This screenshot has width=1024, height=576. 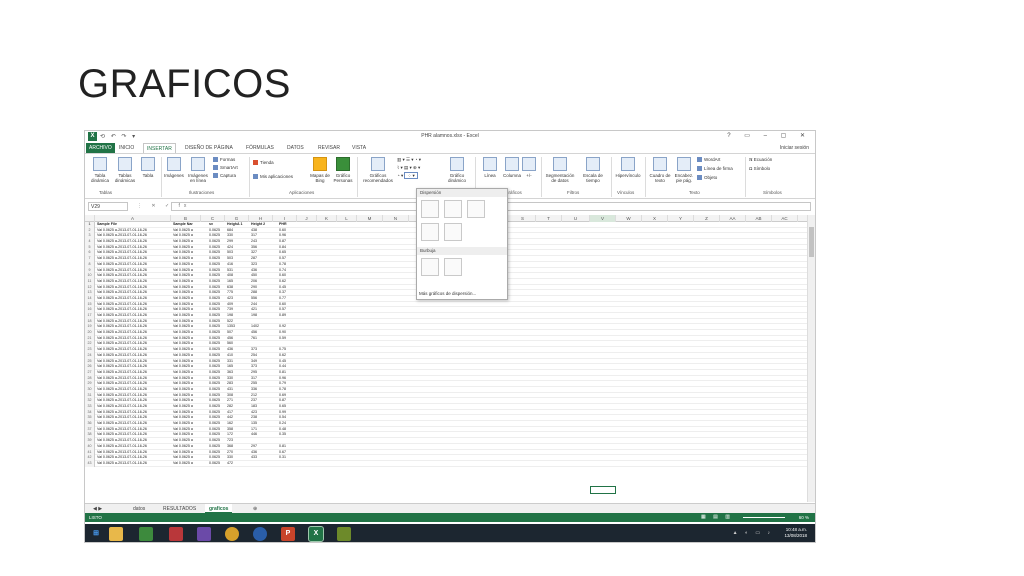 What do you see at coordinates (327, 218) in the screenshot?
I see `column-header: K` at bounding box center [327, 218].